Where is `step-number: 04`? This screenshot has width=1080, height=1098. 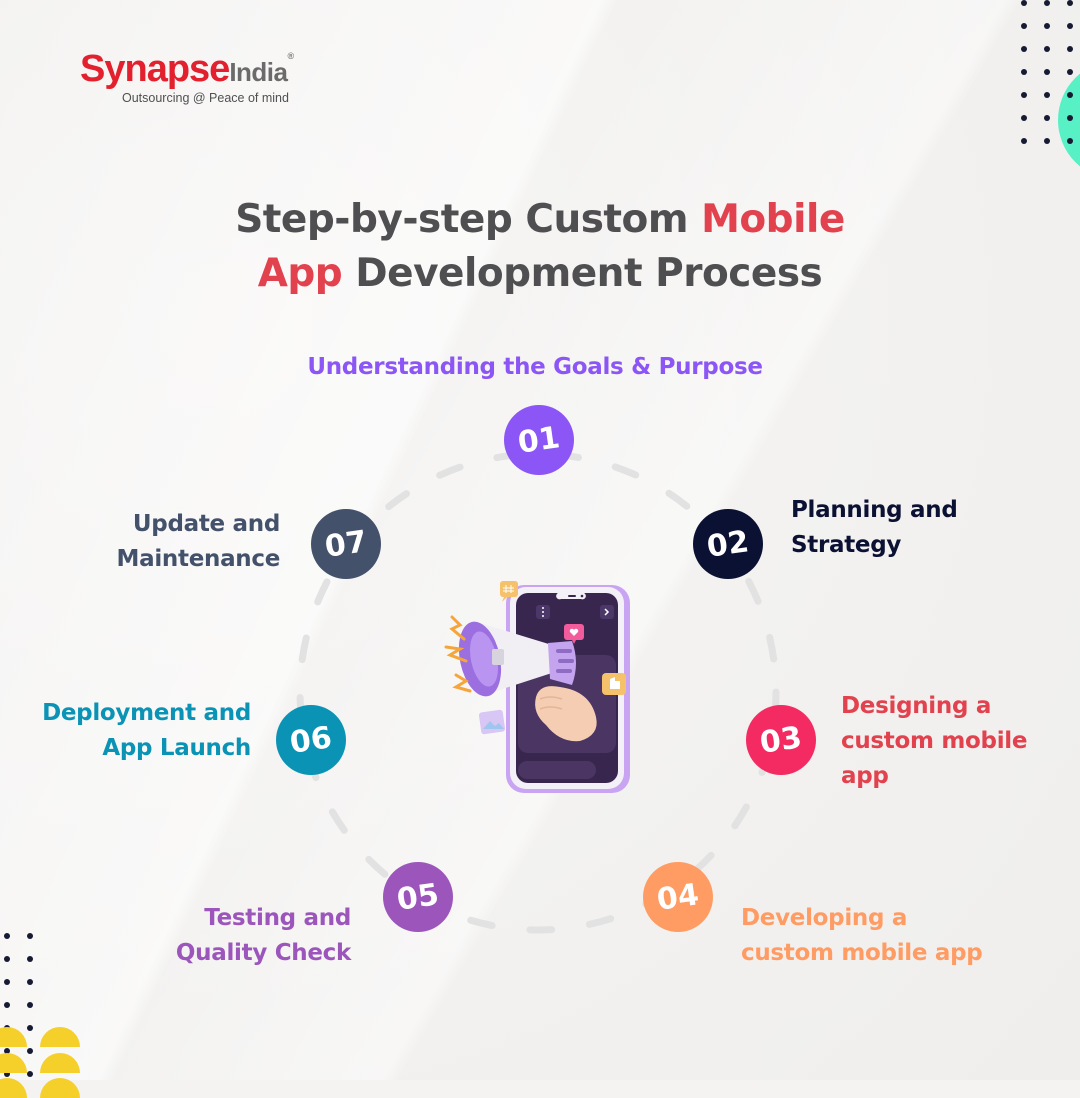
step-number: 04 is located at coordinates (678, 897).